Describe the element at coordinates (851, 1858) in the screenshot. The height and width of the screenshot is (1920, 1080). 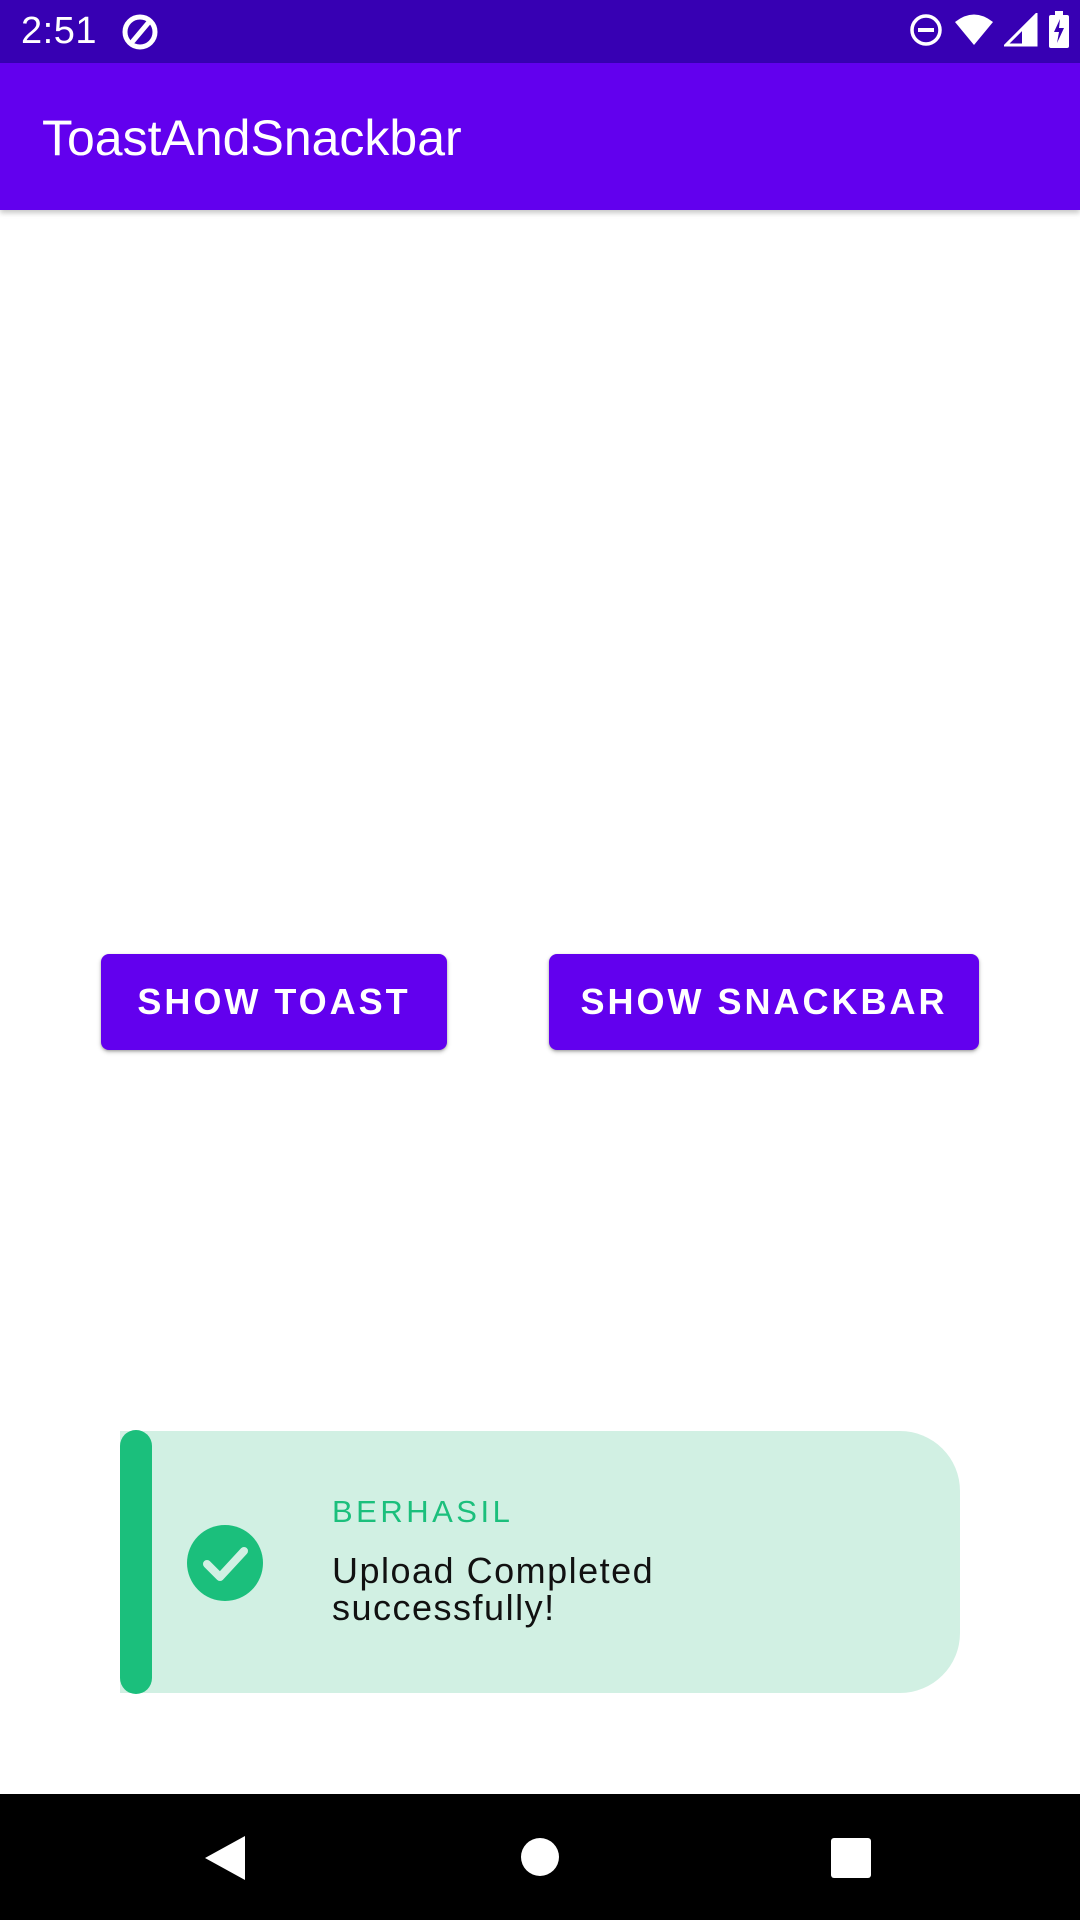
I see `recents-icon` at that location.